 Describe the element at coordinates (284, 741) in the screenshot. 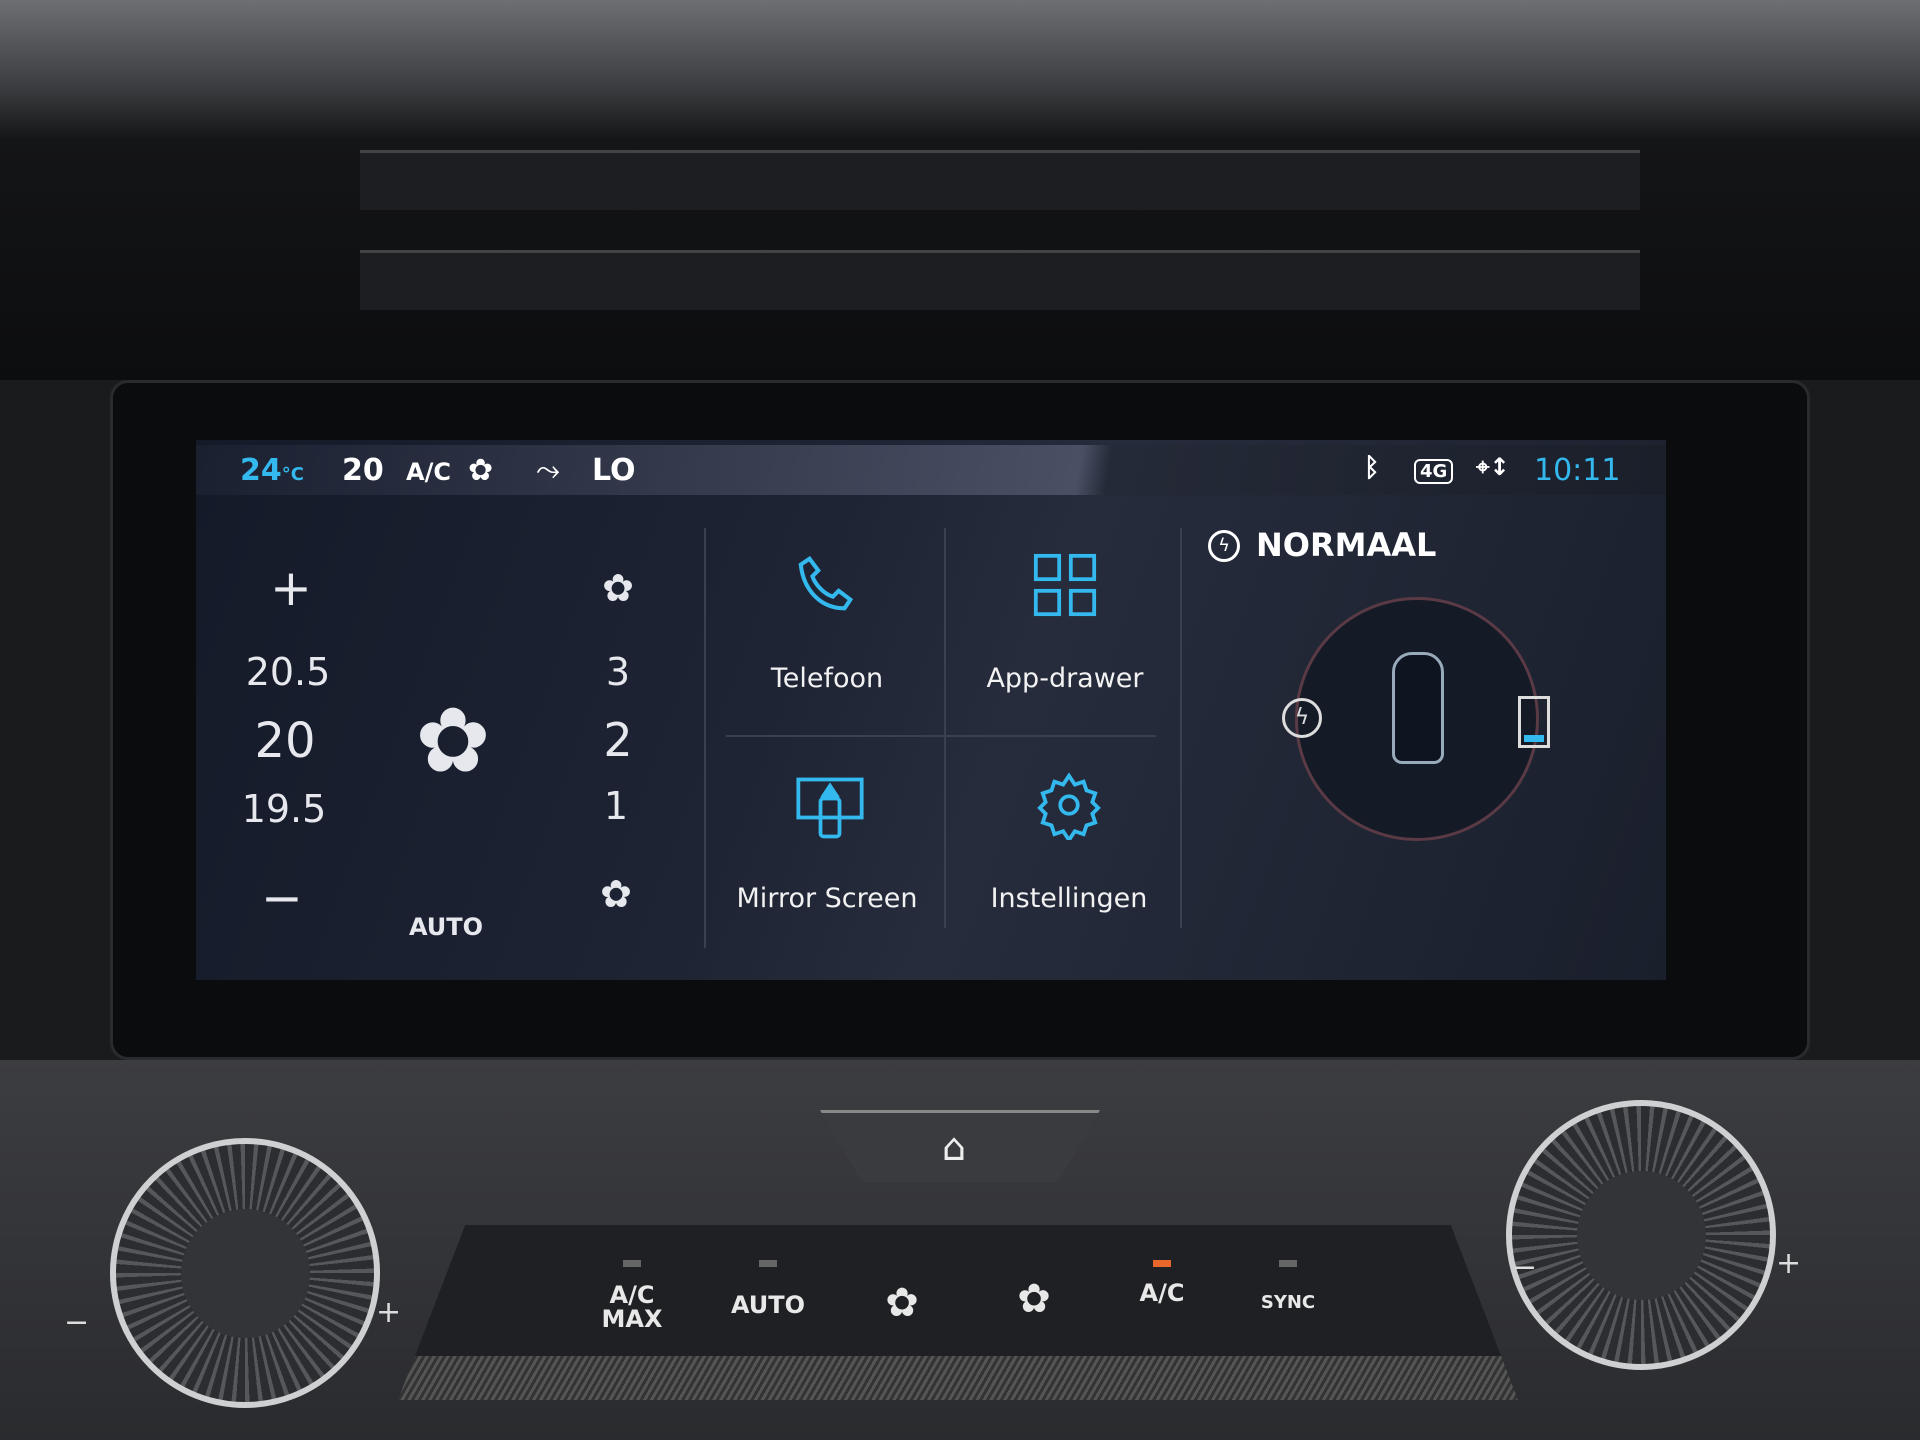

I see `temp-current: 20` at that location.